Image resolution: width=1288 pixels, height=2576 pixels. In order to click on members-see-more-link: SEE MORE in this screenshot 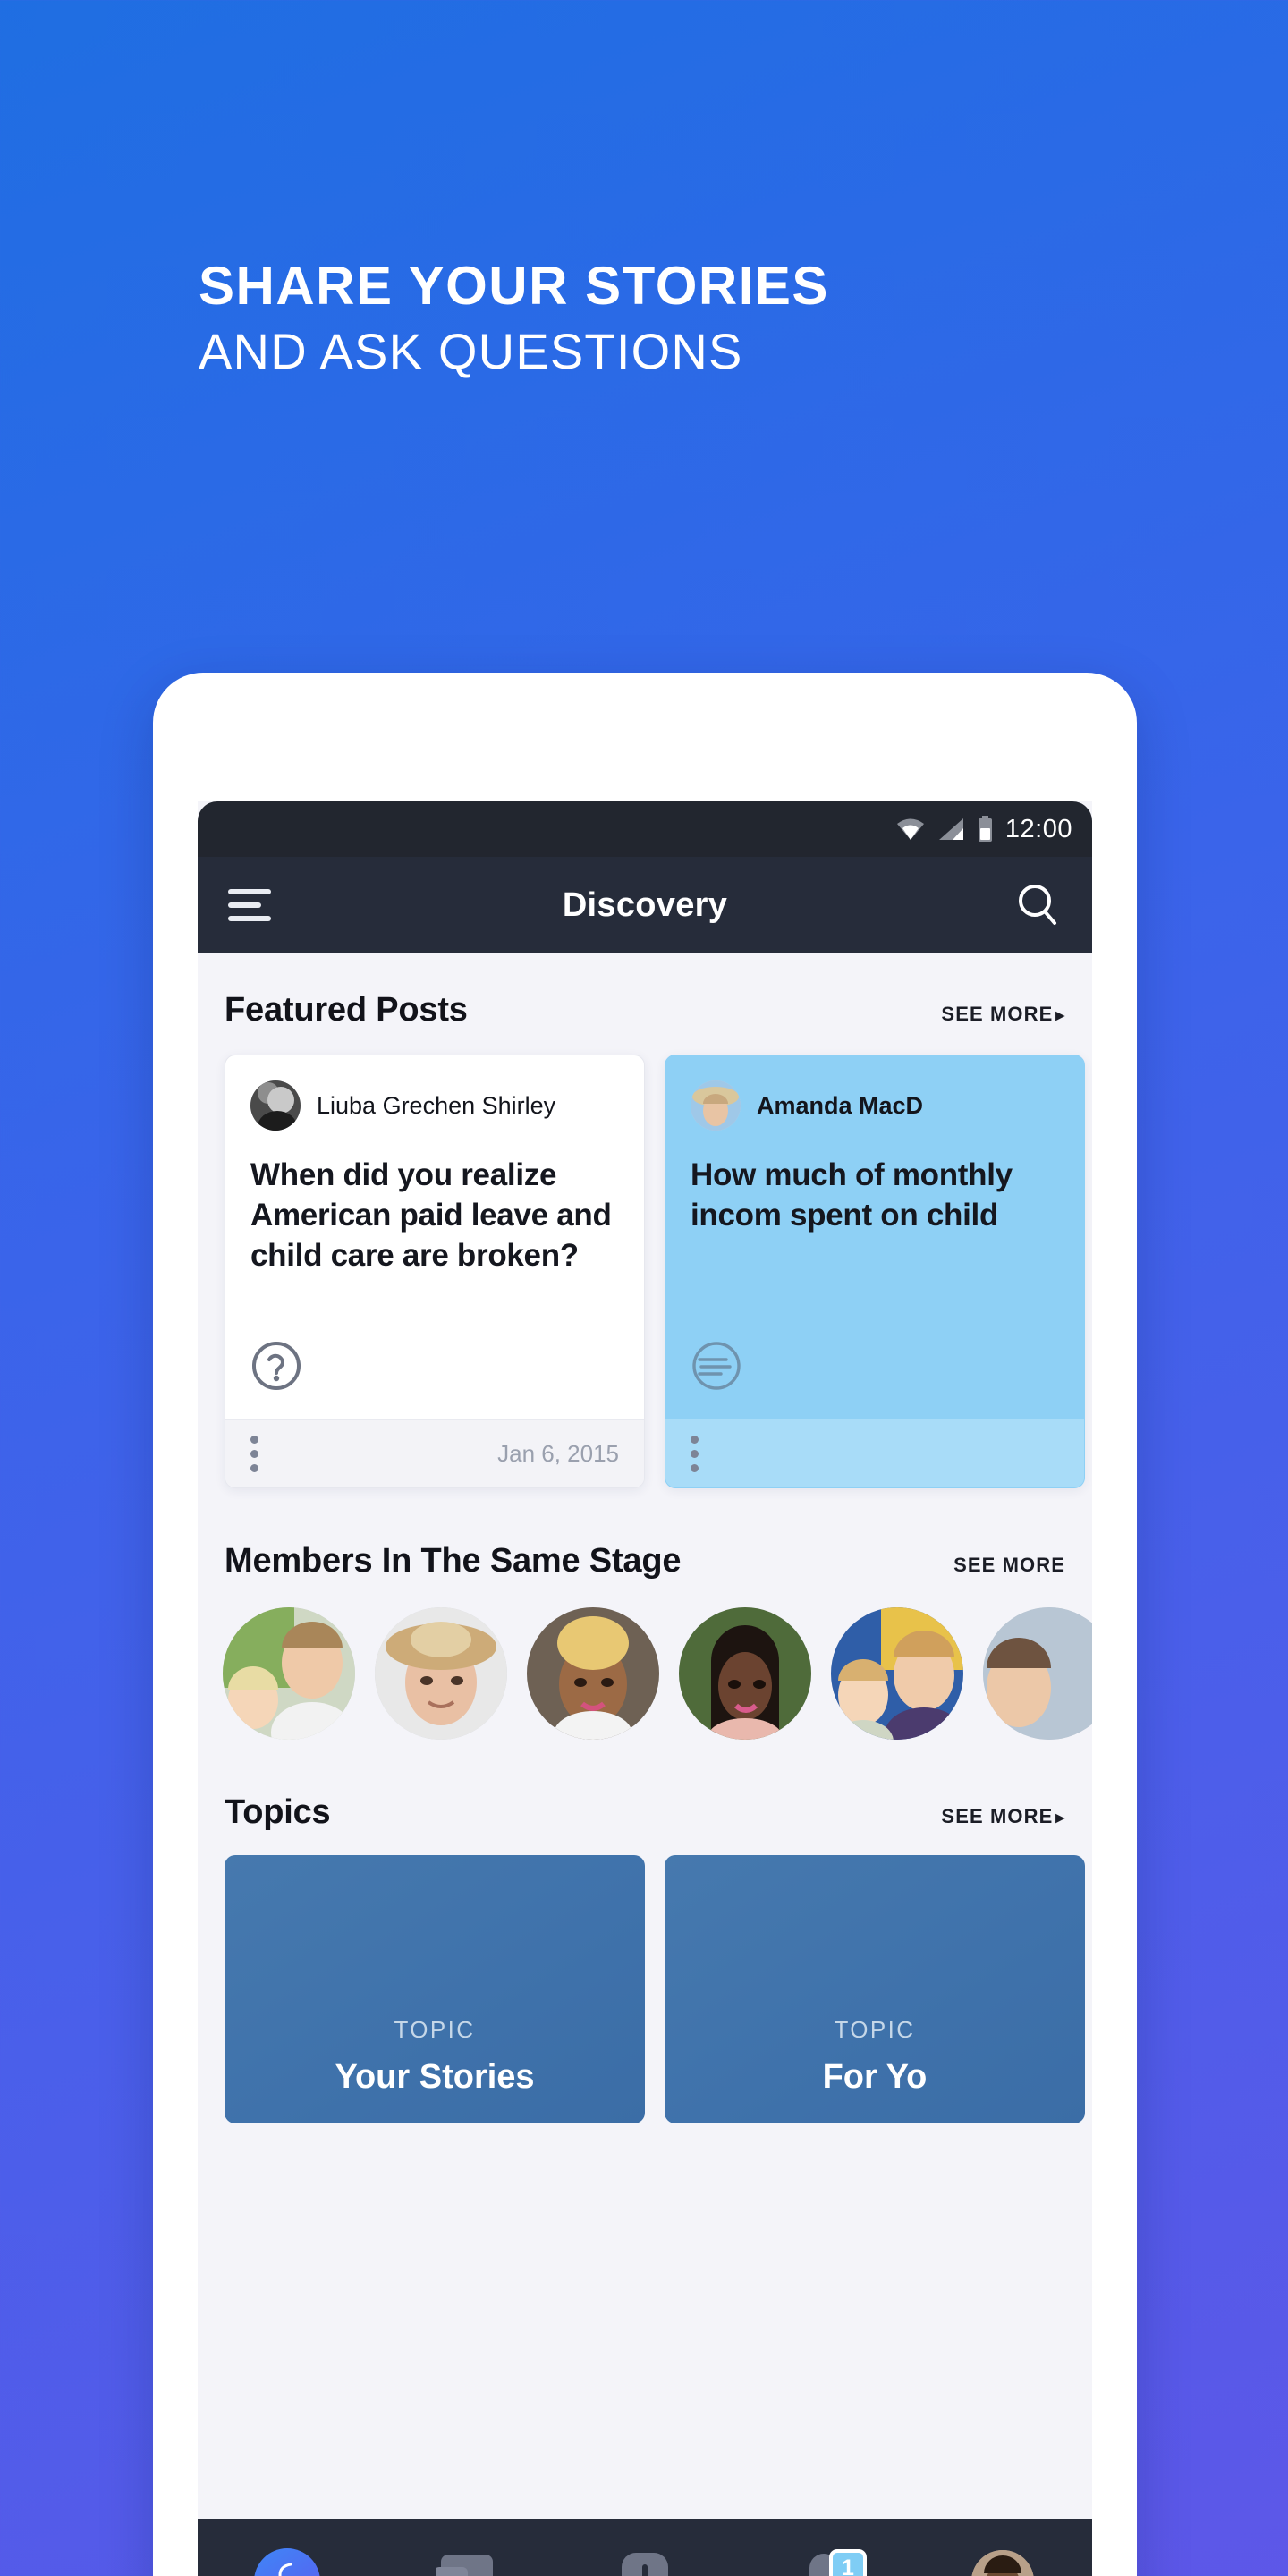, I will do `click(1009, 1565)`.